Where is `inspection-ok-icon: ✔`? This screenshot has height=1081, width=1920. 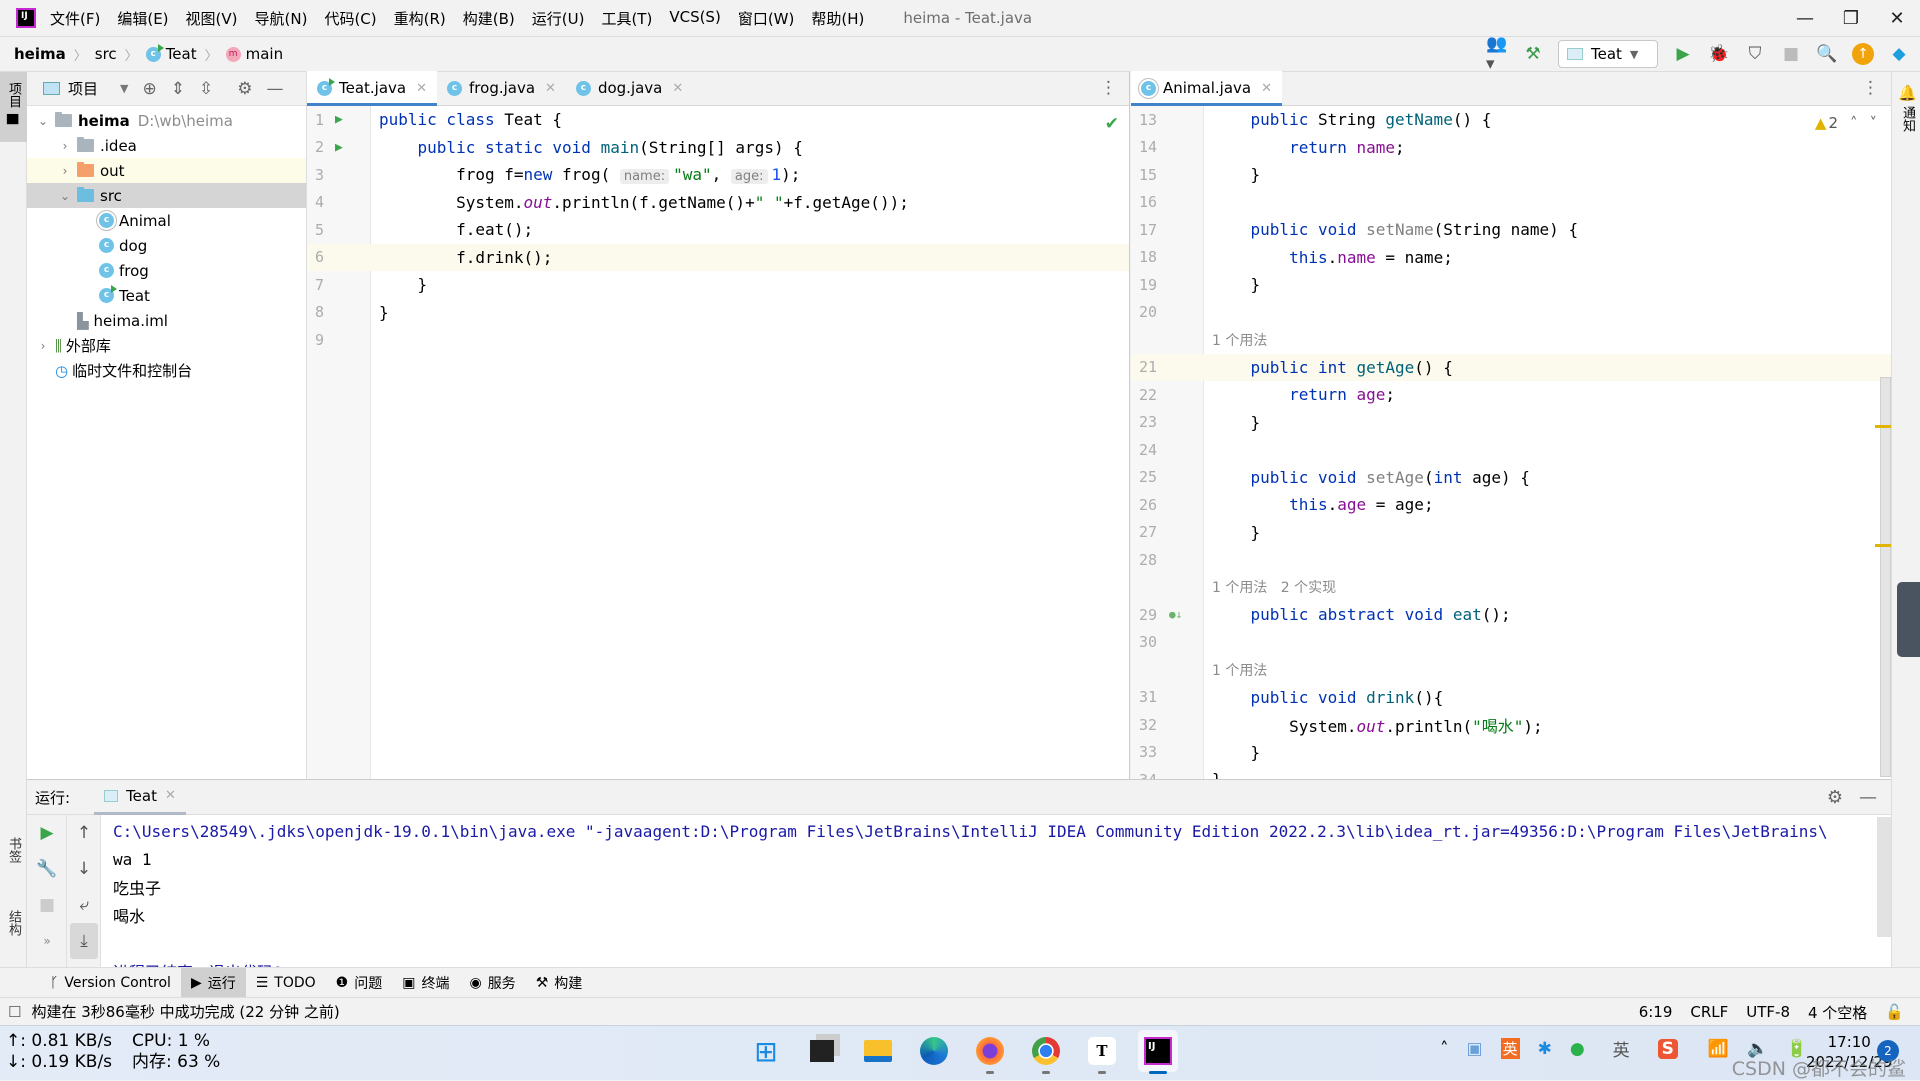
inspection-ok-icon: ✔ is located at coordinates (1112, 124).